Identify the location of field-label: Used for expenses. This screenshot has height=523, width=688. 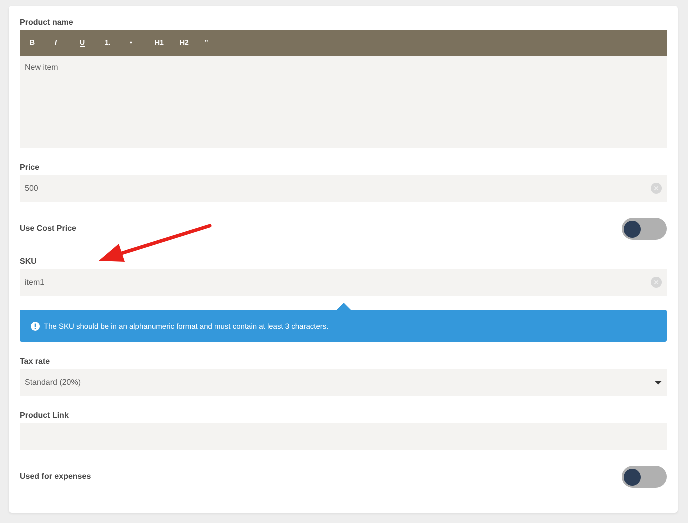
(56, 476).